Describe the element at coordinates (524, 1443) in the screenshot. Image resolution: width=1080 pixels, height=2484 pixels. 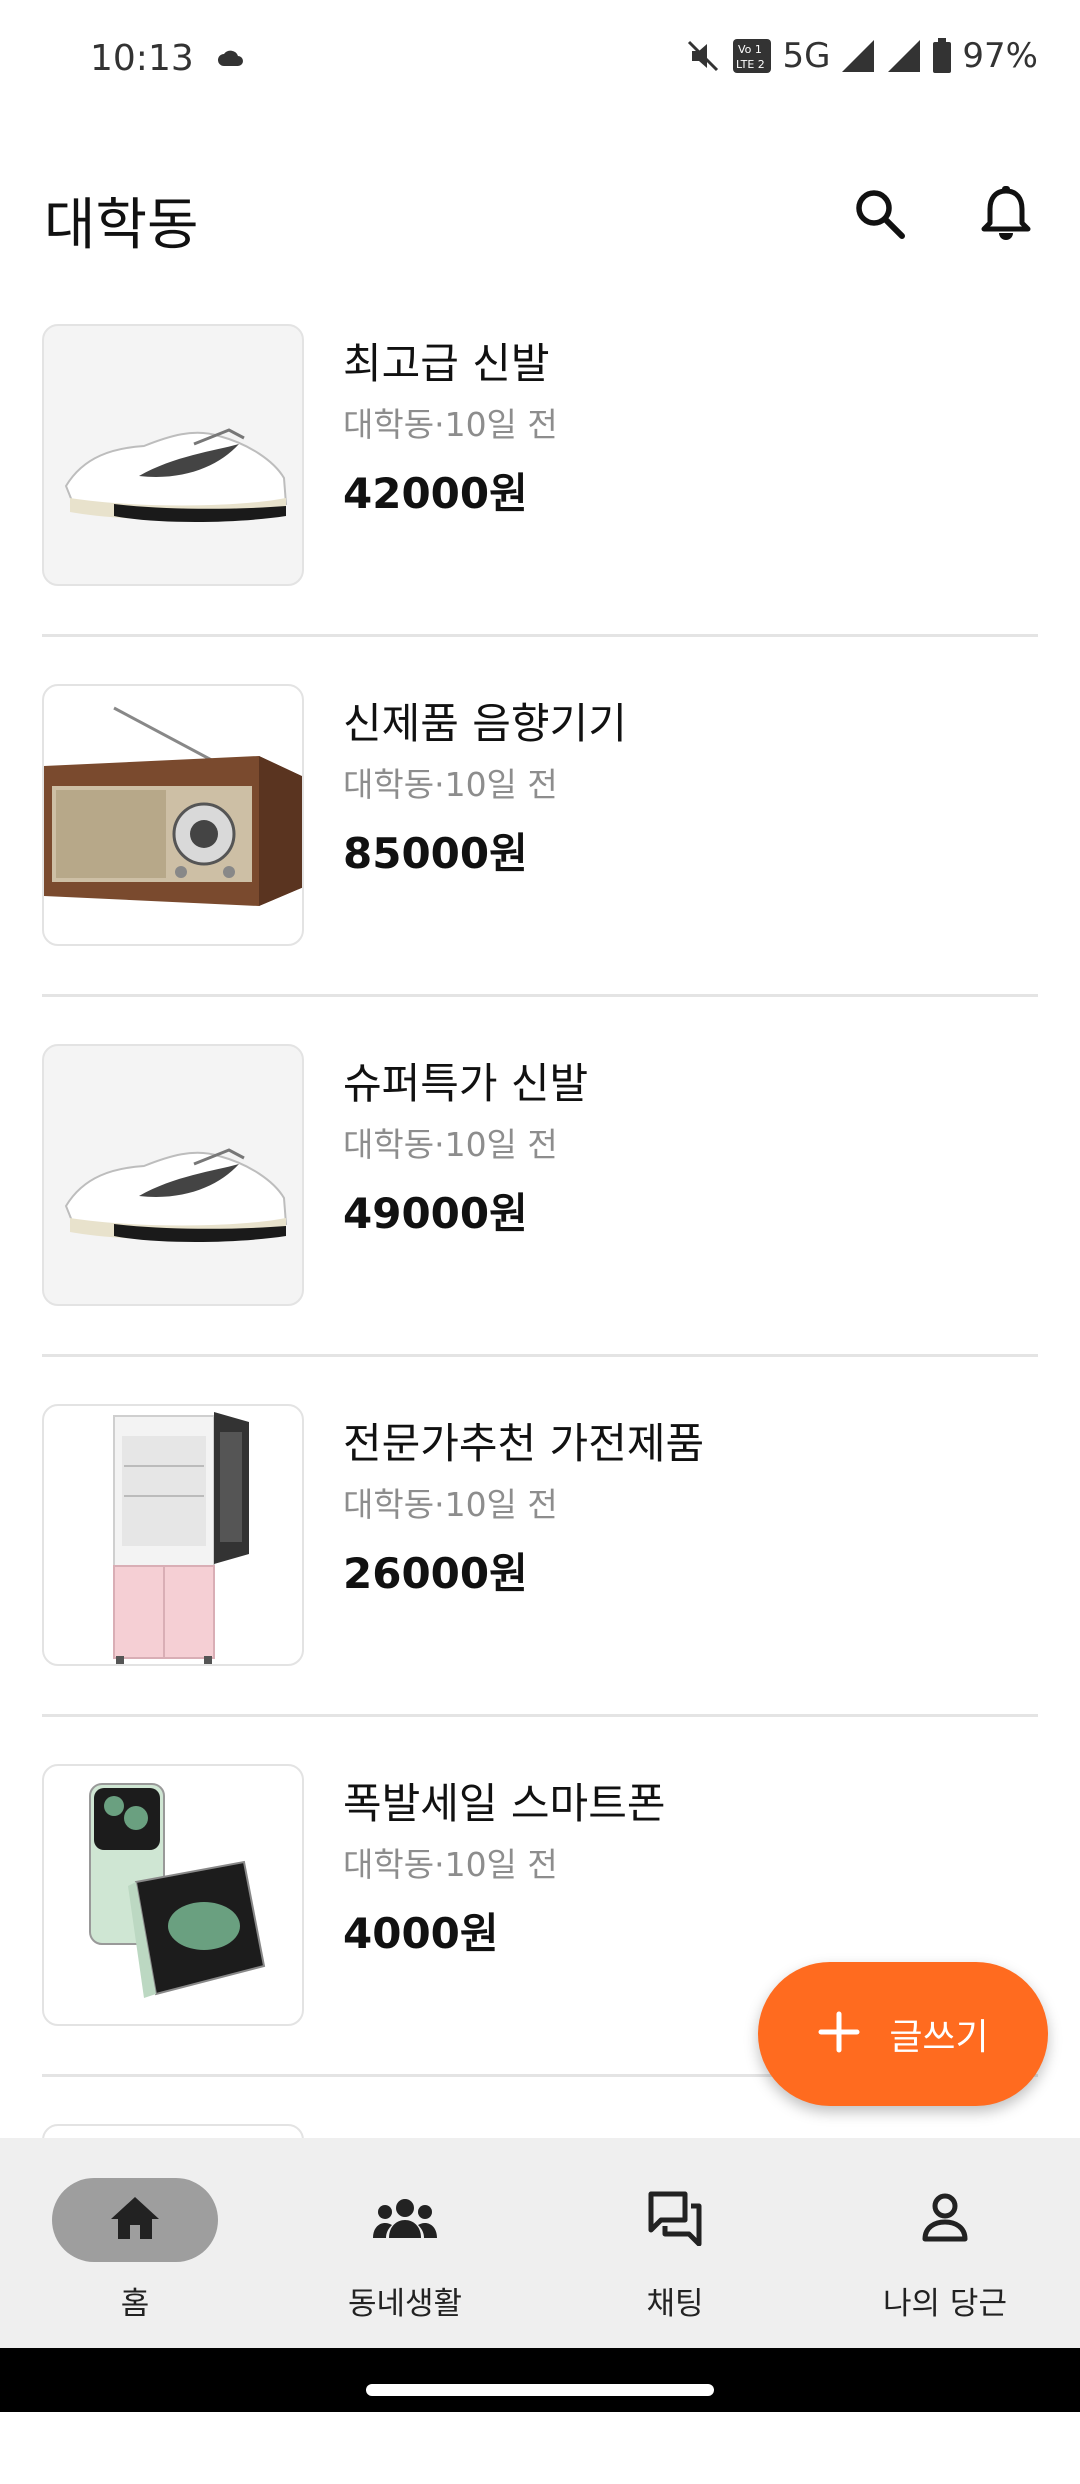
I see `item-title: 전문가추천 가전제품` at that location.